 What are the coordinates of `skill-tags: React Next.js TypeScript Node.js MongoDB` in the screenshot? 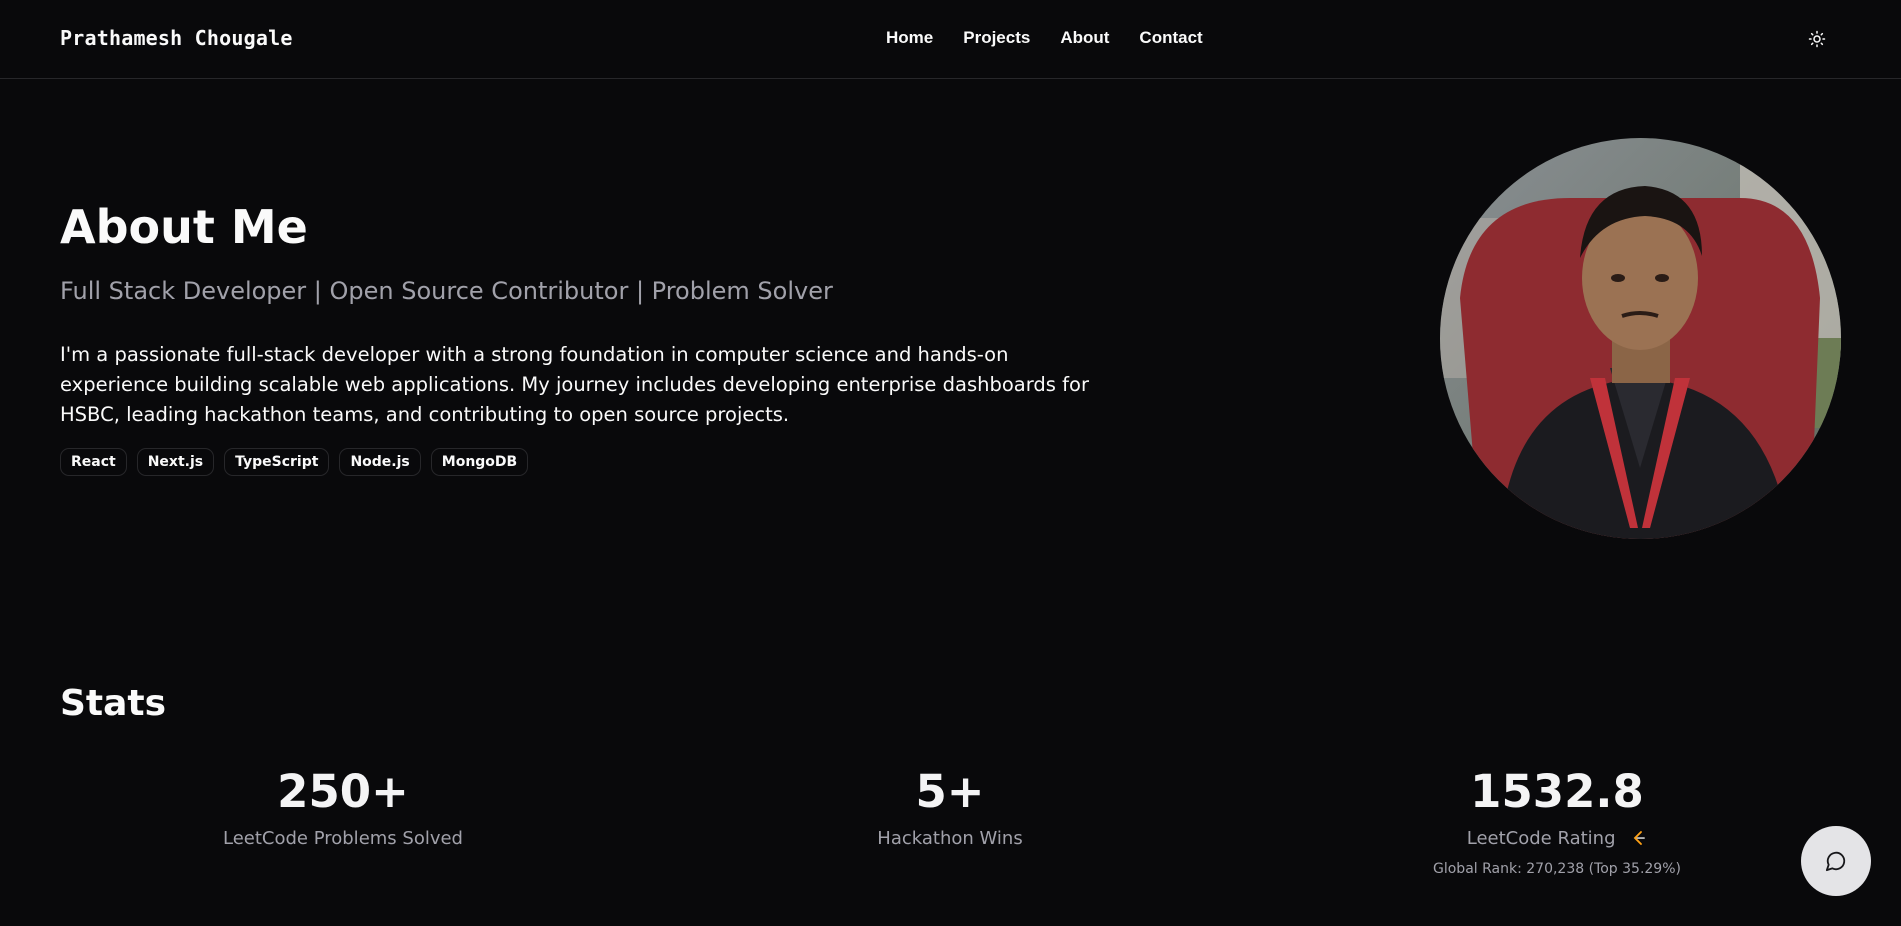 It's located at (294, 462).